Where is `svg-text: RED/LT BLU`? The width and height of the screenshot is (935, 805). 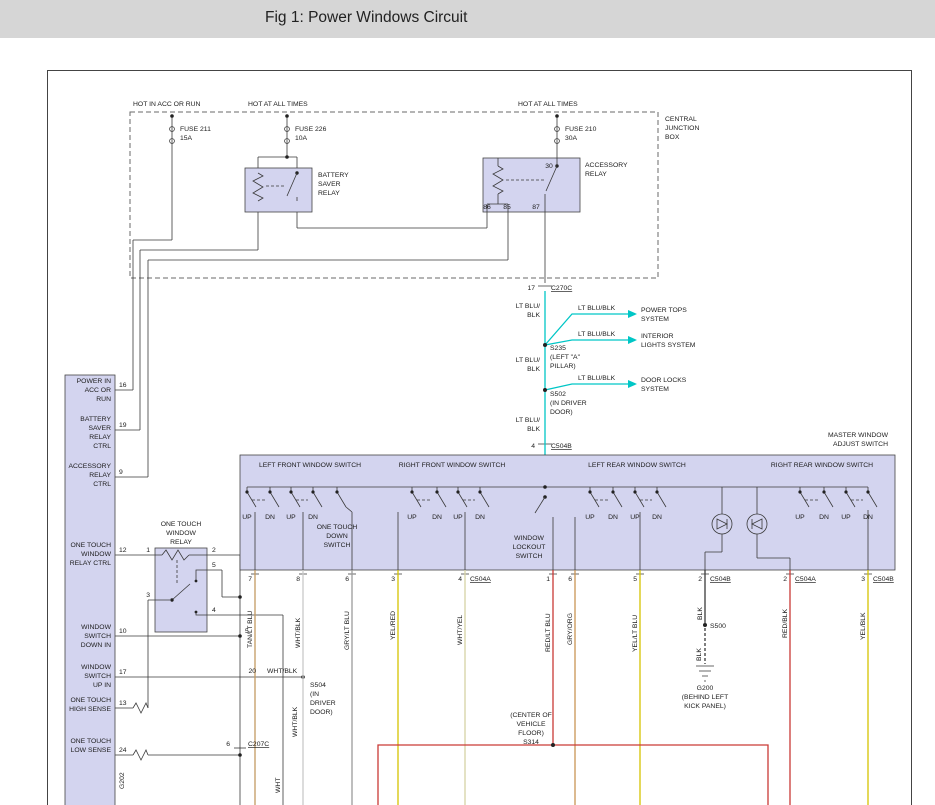 svg-text: RED/LT BLU is located at coordinates (548, 632).